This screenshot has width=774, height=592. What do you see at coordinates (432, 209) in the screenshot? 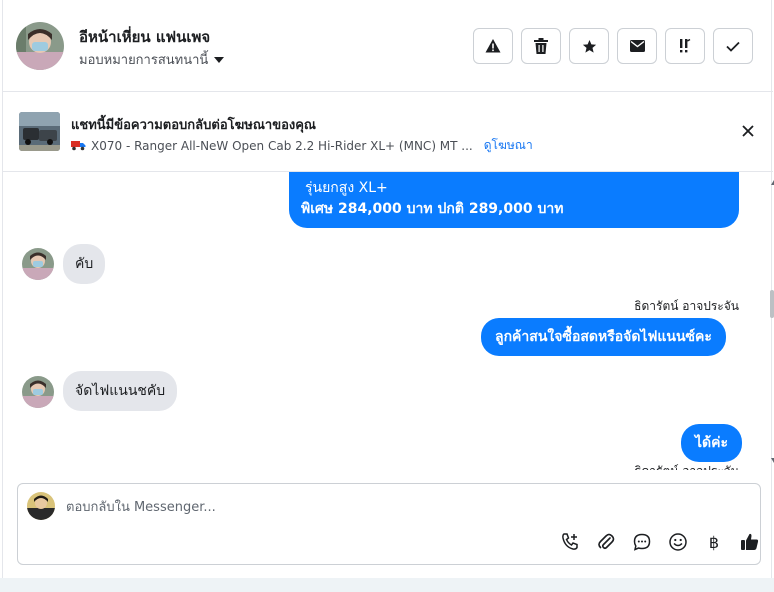
I see `message-line: พิเศษ 284,000 บาท ปกติ 289,000 บาท` at bounding box center [432, 209].